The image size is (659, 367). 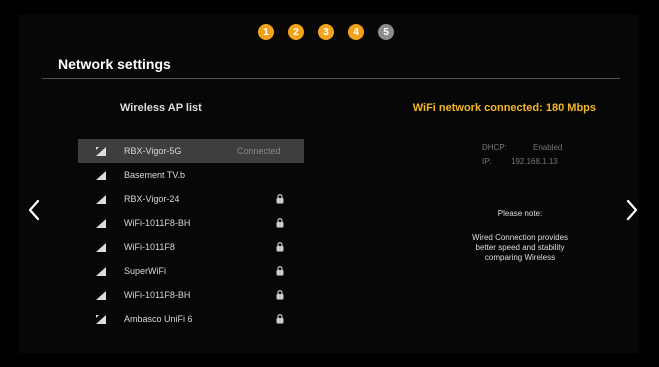 I want to click on ap-row: Ambasco UniFi 6, so click(x=191, y=319).